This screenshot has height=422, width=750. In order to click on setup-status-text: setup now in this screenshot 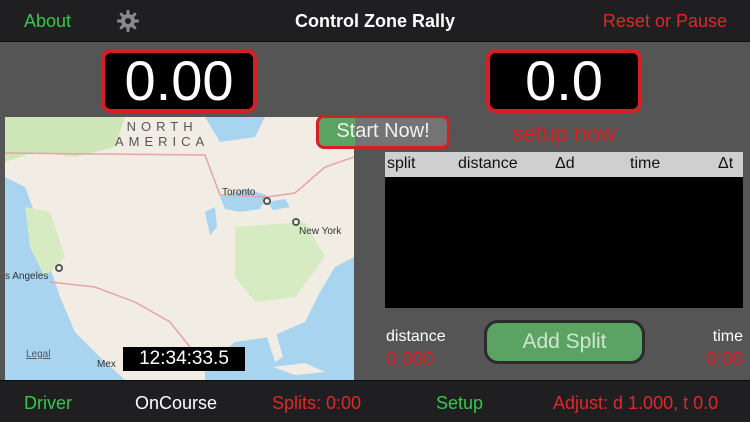, I will do `click(564, 133)`.